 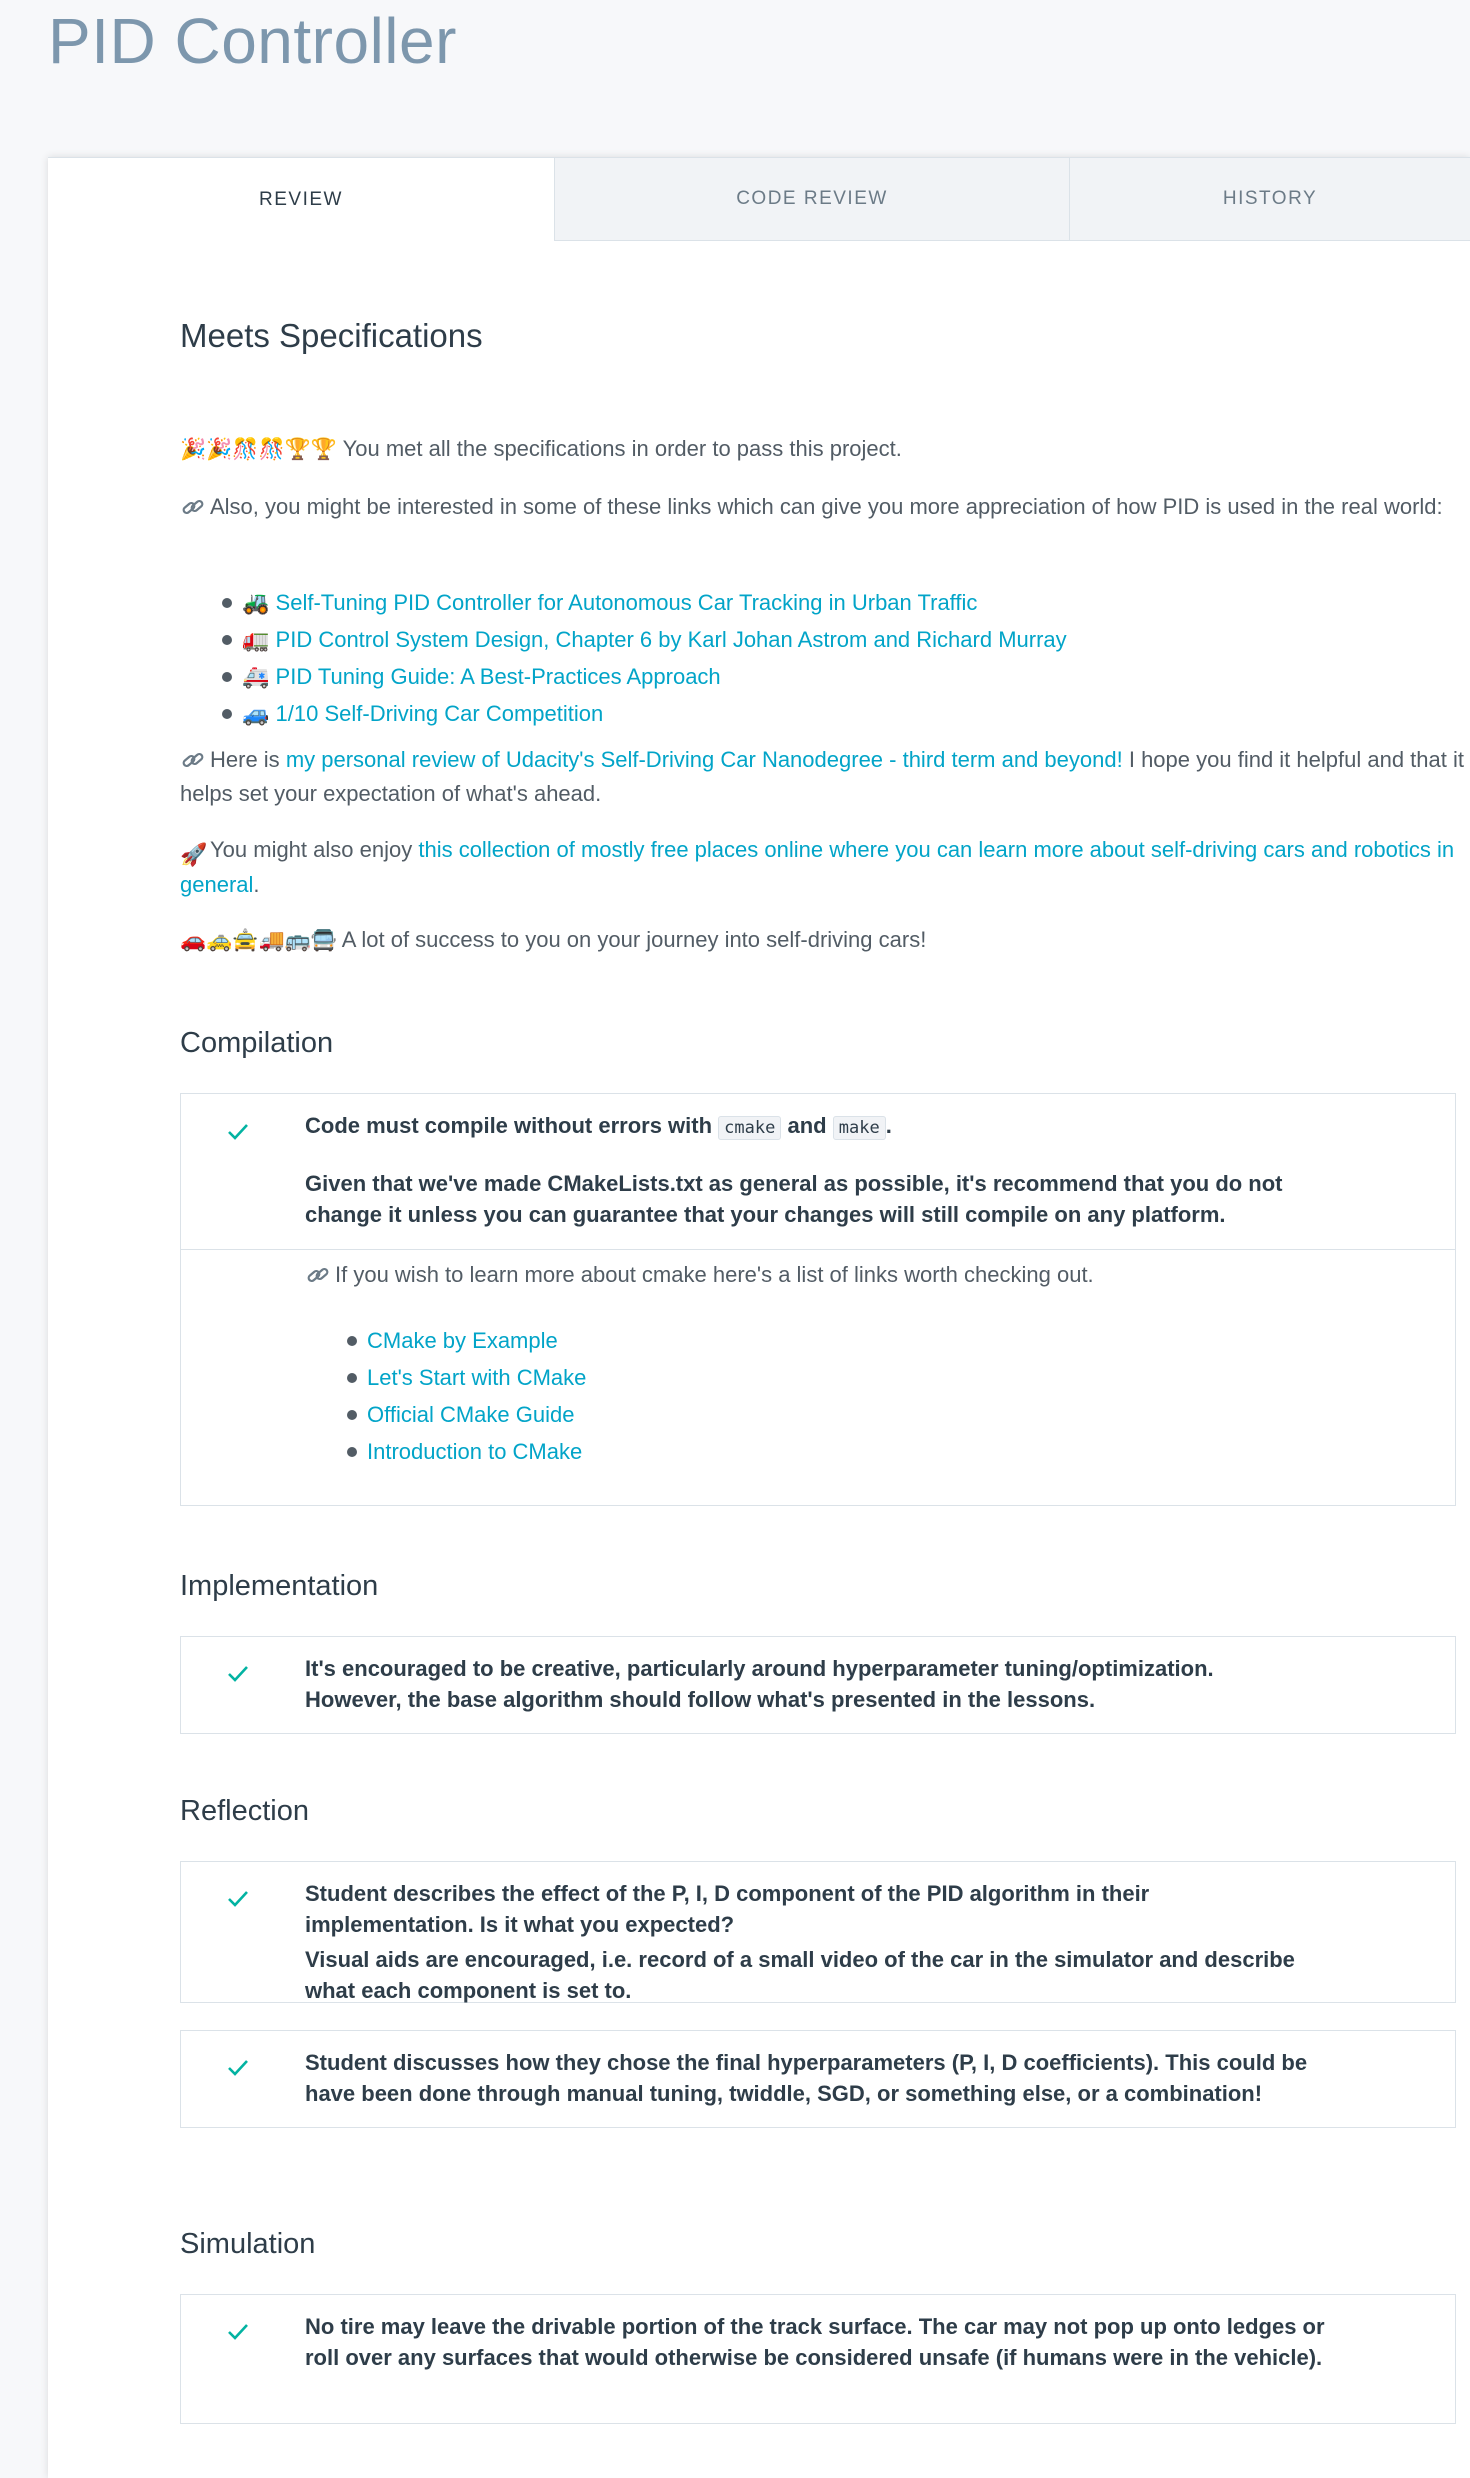 I want to click on list-item: Let's Start with CMake, so click(x=465, y=1377).